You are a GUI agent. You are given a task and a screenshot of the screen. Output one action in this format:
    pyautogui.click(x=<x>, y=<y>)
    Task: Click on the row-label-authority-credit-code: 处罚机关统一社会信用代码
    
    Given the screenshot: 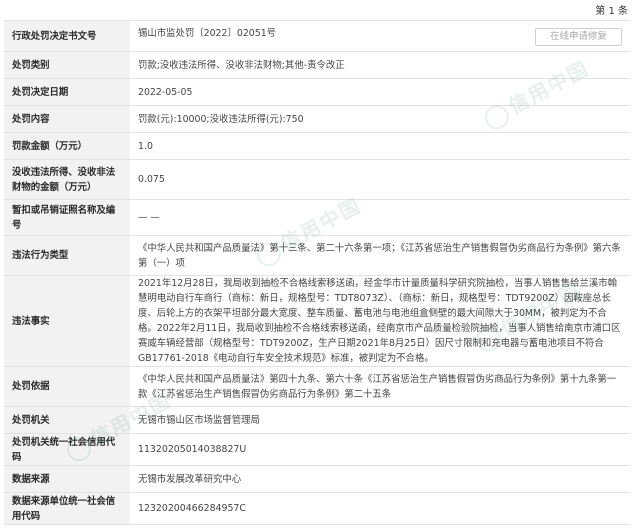 What is the action you would take?
    pyautogui.click(x=67, y=449)
    